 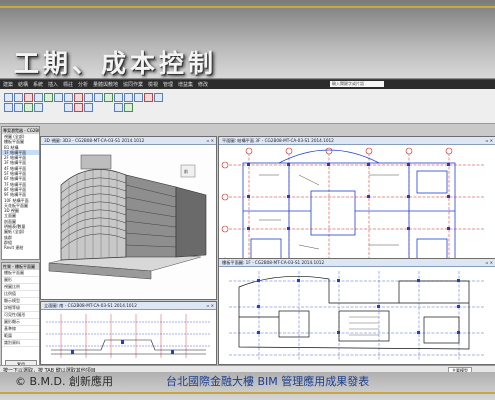 I want to click on join-icon, so click(x=38, y=97).